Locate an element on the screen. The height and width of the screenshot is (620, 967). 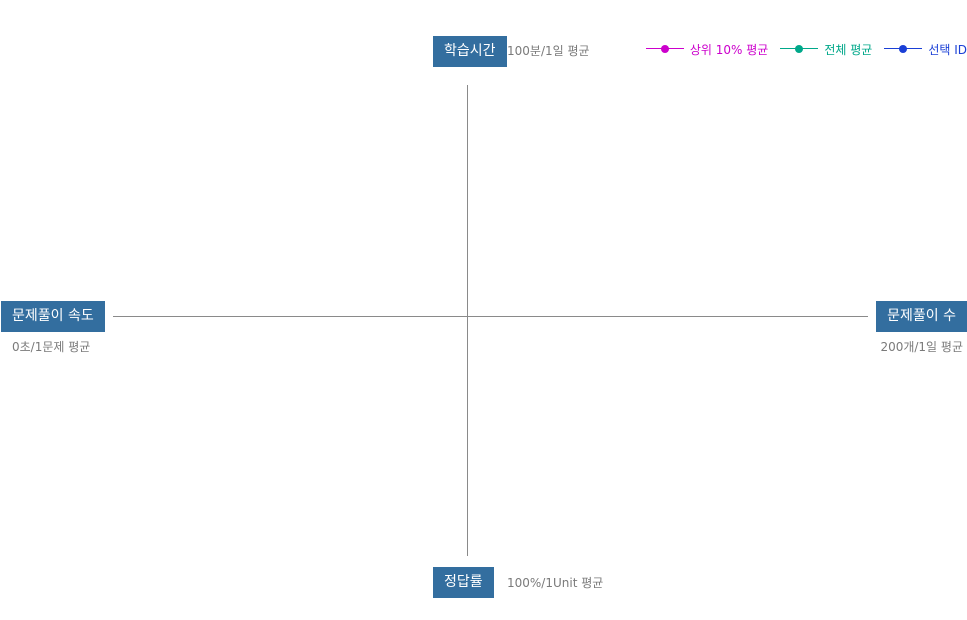
axis-label-accuracy: 정답률 is located at coordinates (463, 582).